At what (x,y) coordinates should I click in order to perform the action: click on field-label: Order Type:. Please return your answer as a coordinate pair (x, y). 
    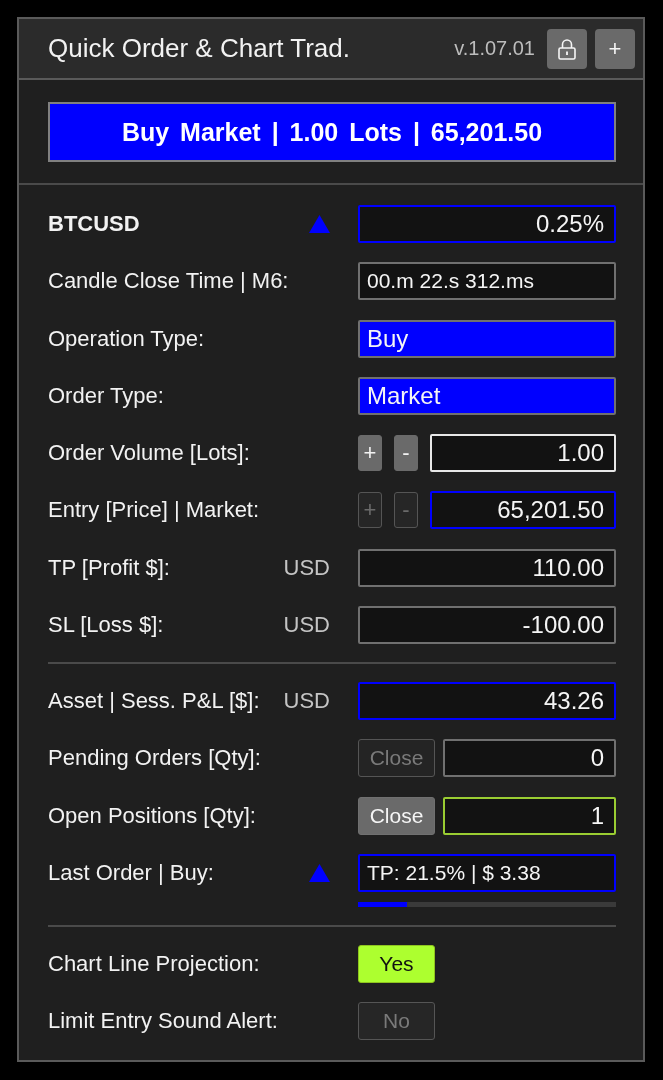
    Looking at the image, I should click on (106, 395).